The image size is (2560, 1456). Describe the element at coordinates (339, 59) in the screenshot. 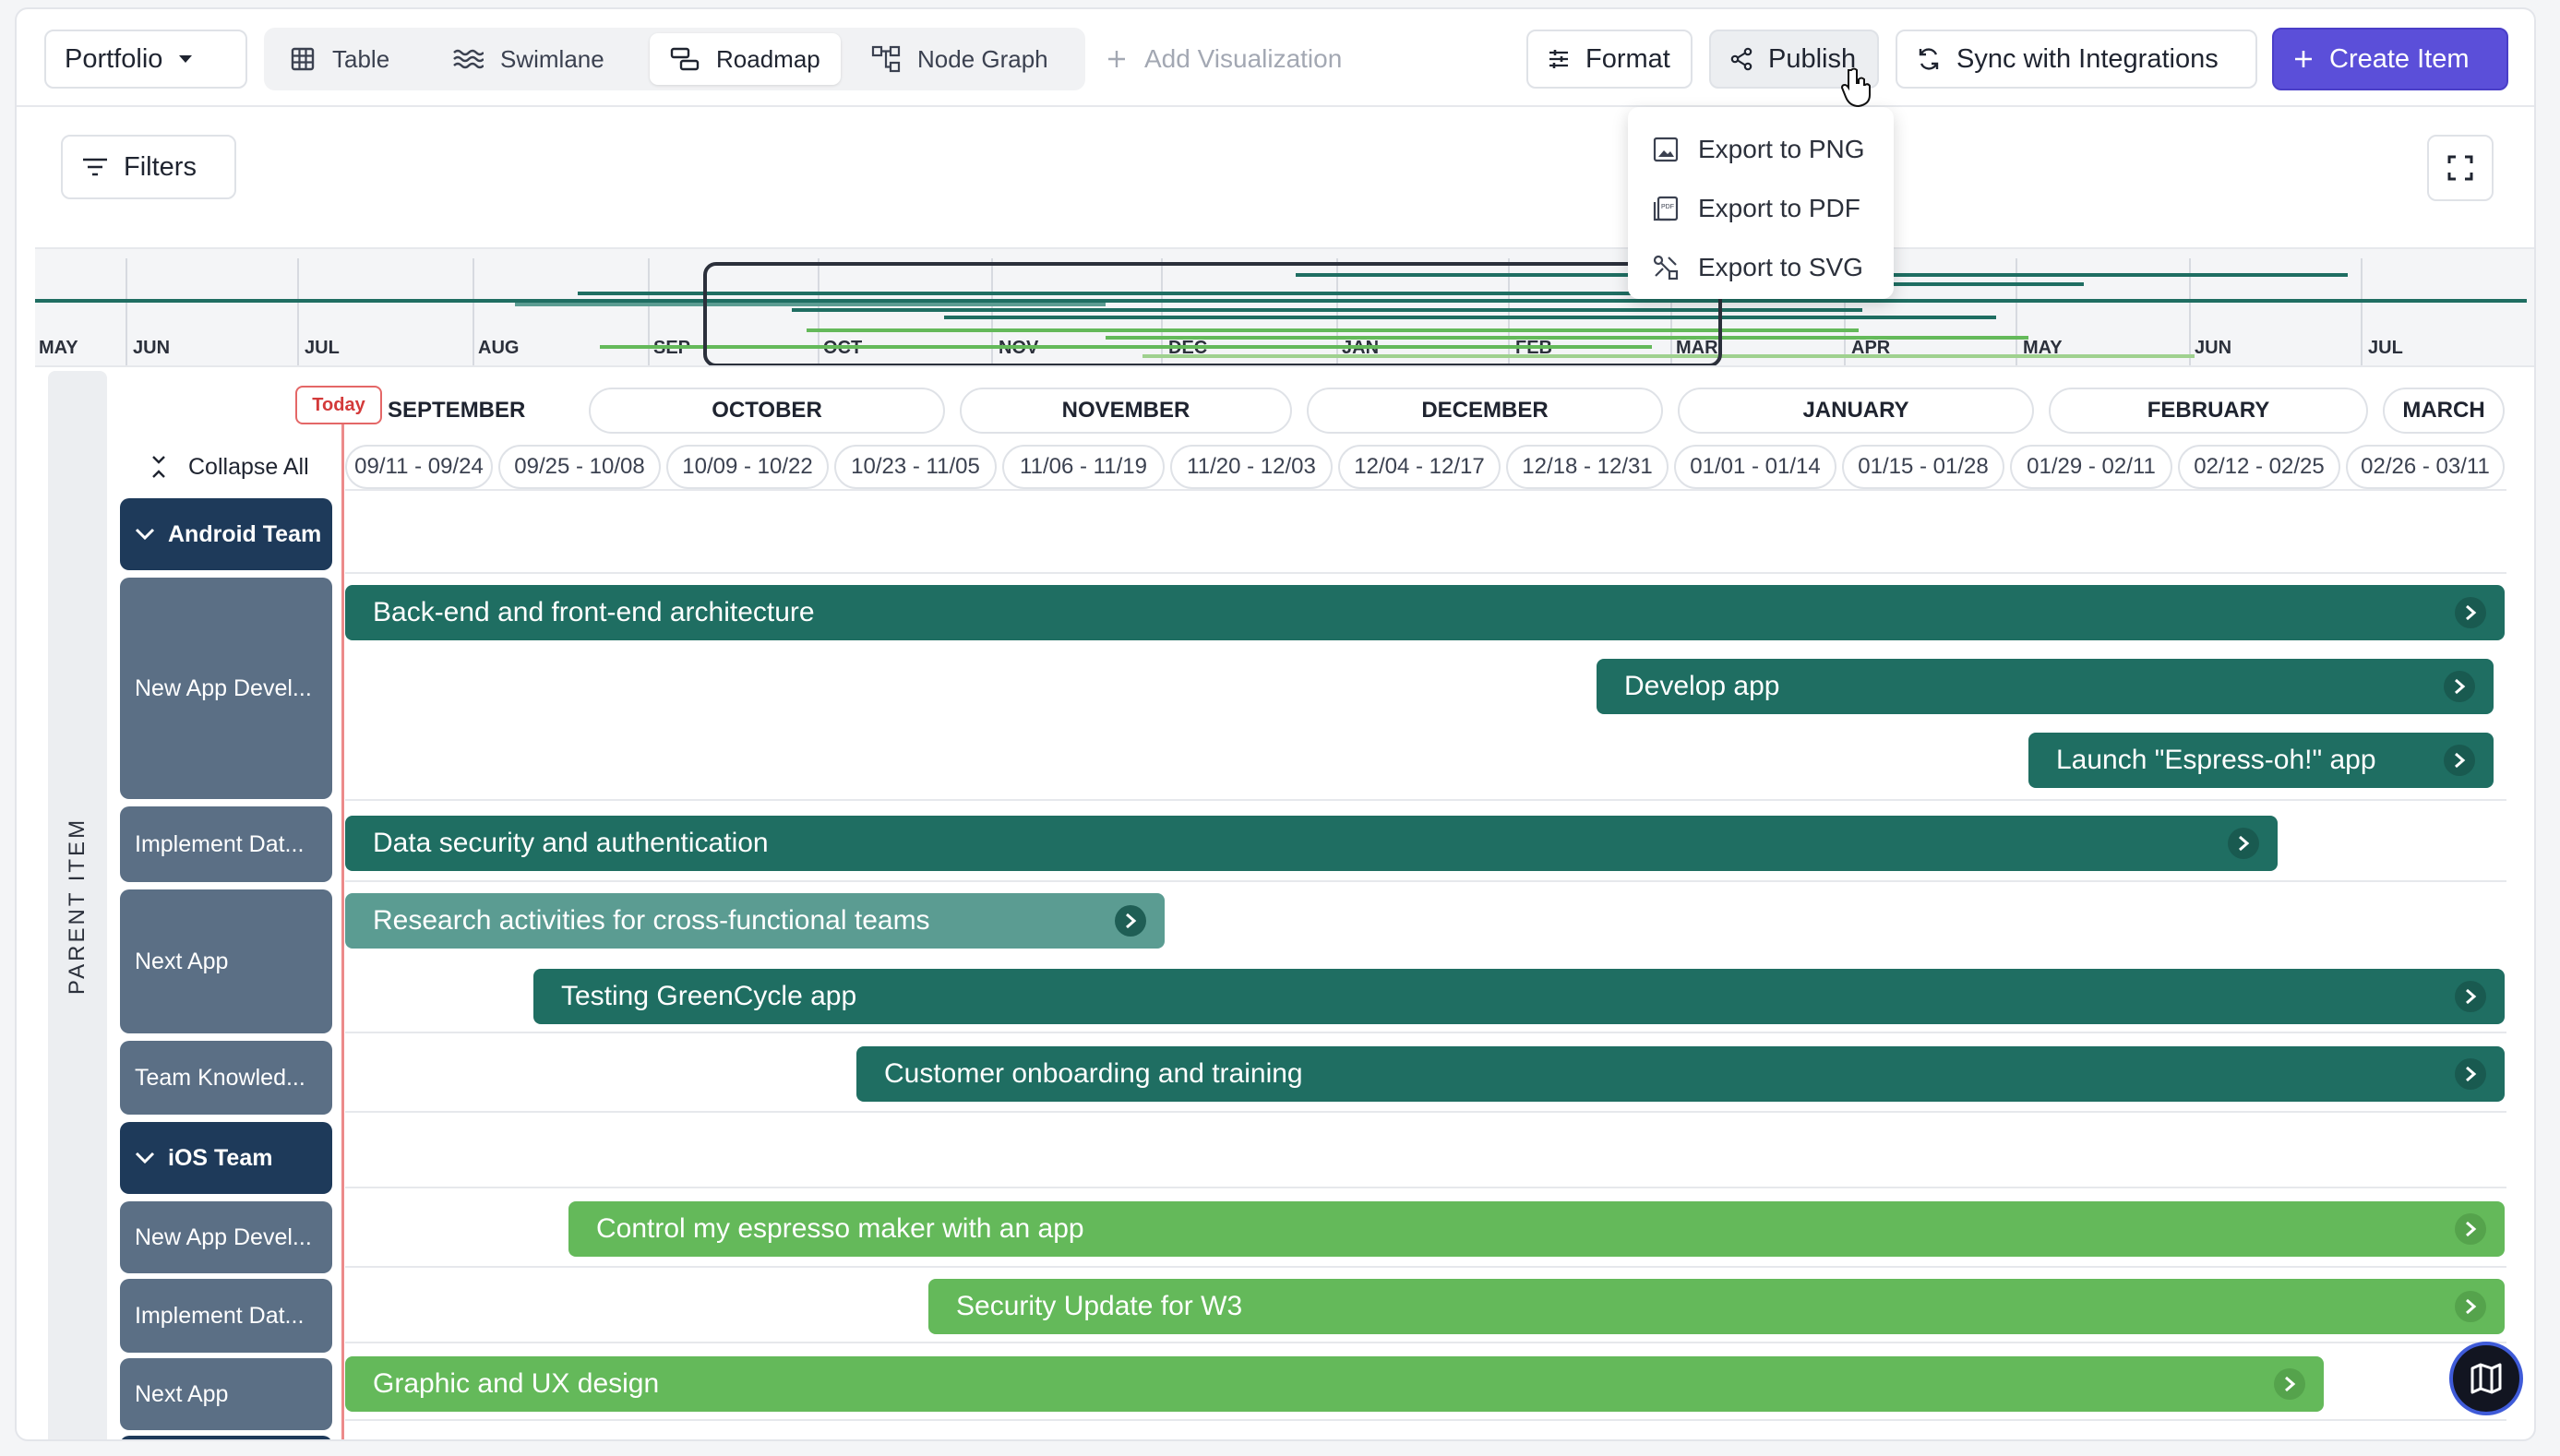

I see `tab-table: Table` at that location.